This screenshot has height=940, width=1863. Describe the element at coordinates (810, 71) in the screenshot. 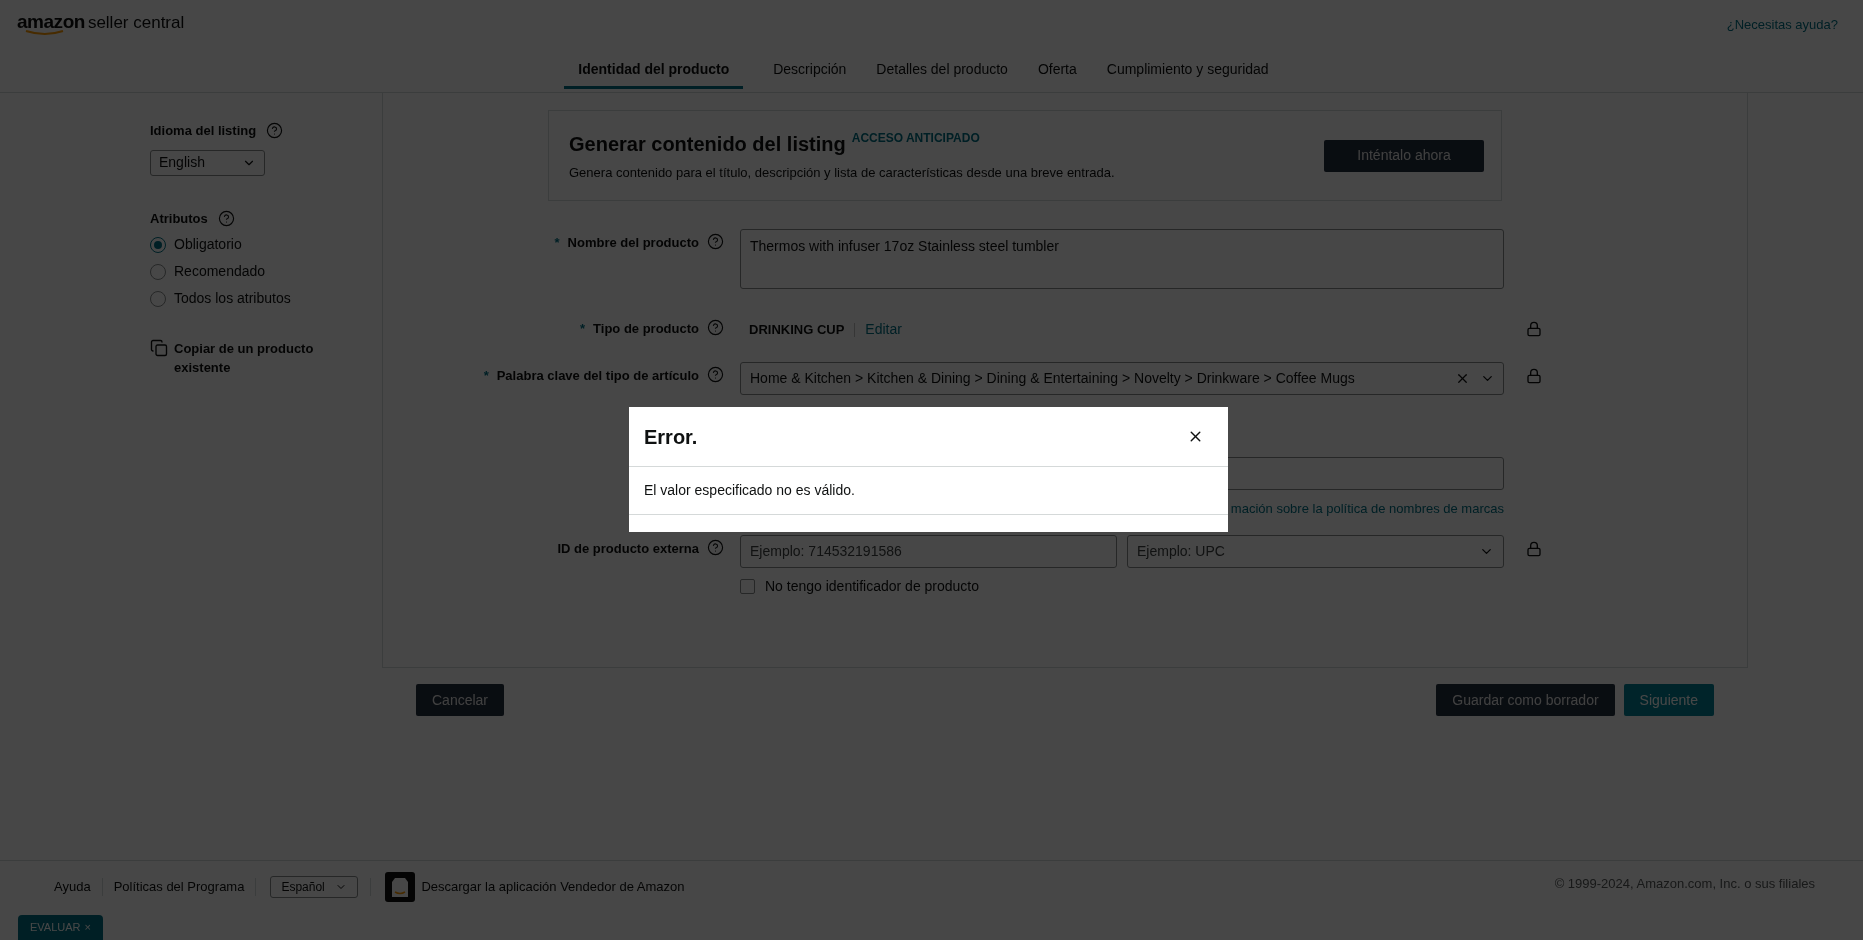

I see `tab: Descripción` at that location.